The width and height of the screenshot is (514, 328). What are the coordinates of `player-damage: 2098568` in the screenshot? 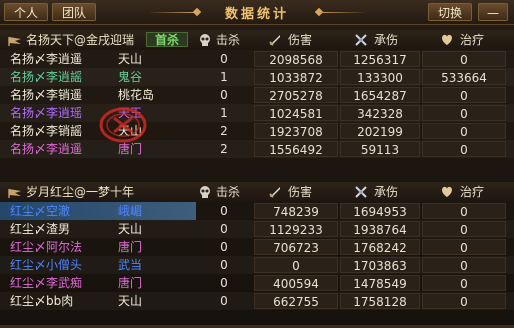 It's located at (296, 59).